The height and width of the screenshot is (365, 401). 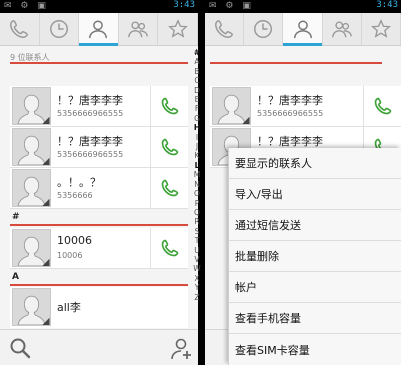 I want to click on index-letter: V, so click(x=196, y=259).